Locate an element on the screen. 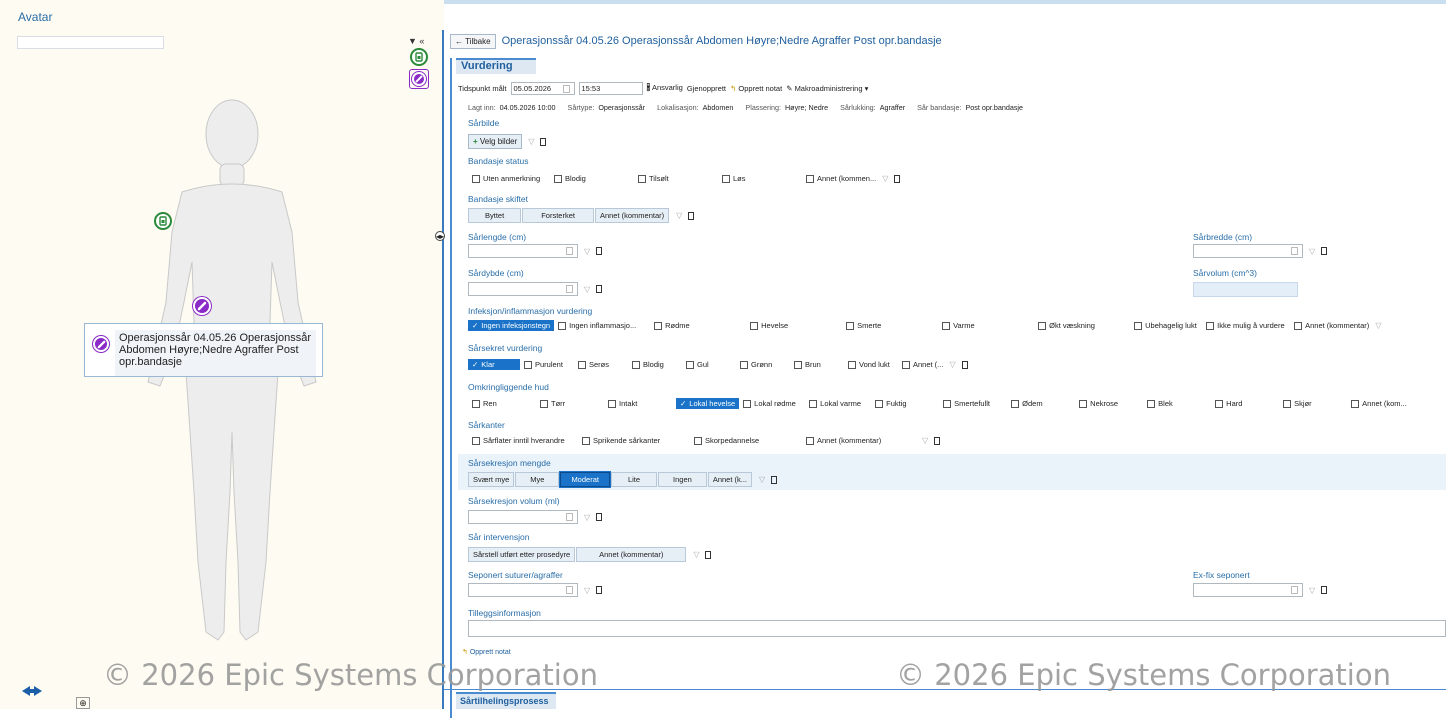 The height and width of the screenshot is (718, 1446). option-ingen: Ingen is located at coordinates (682, 479).